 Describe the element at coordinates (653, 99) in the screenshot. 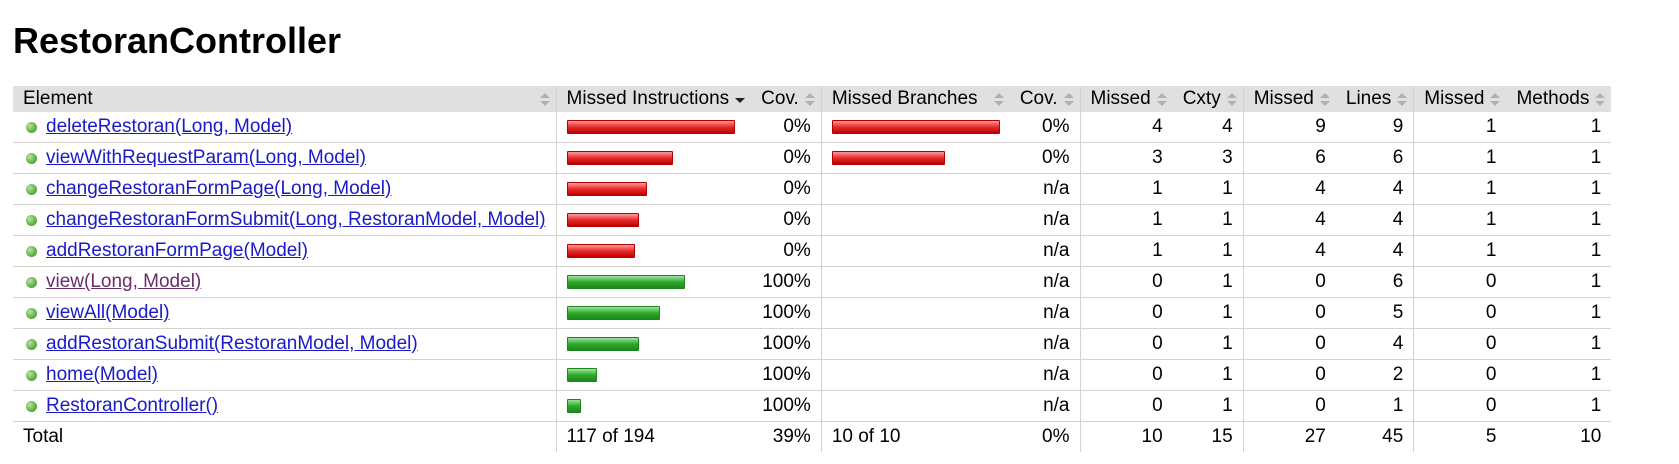

I see `header-missed-instructions: Missed Instructions` at that location.